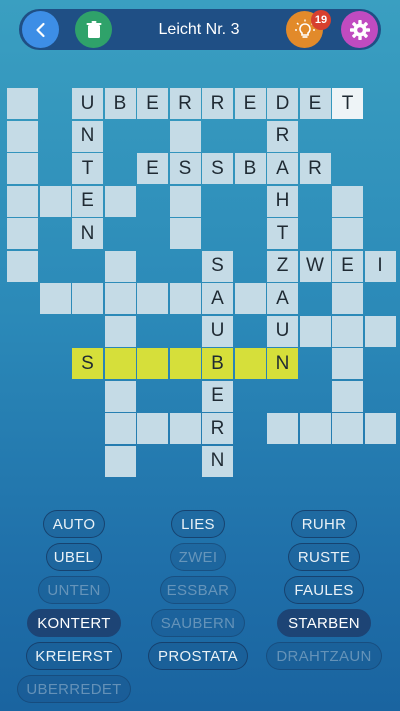 The image size is (400, 711). I want to click on word-chip: FAULES, so click(324, 590).